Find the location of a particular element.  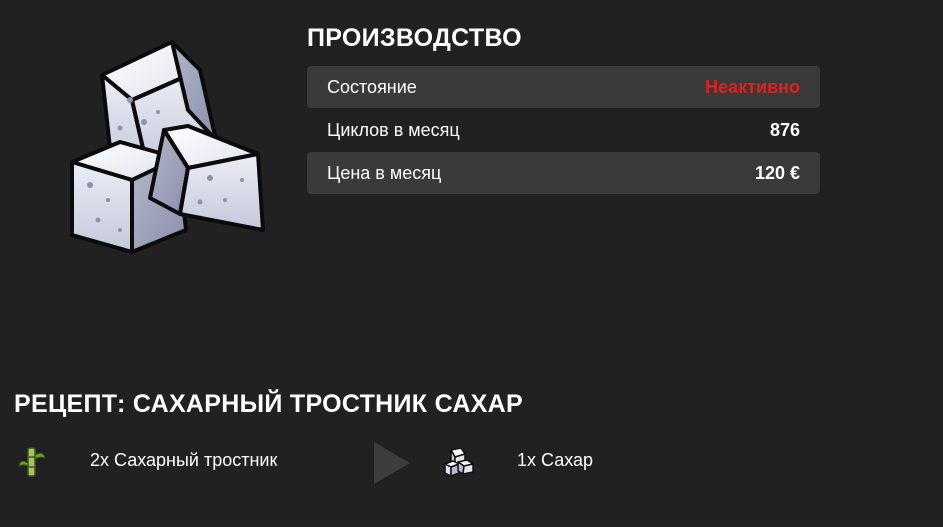

stat-value-price: 120 € is located at coordinates (777, 172).